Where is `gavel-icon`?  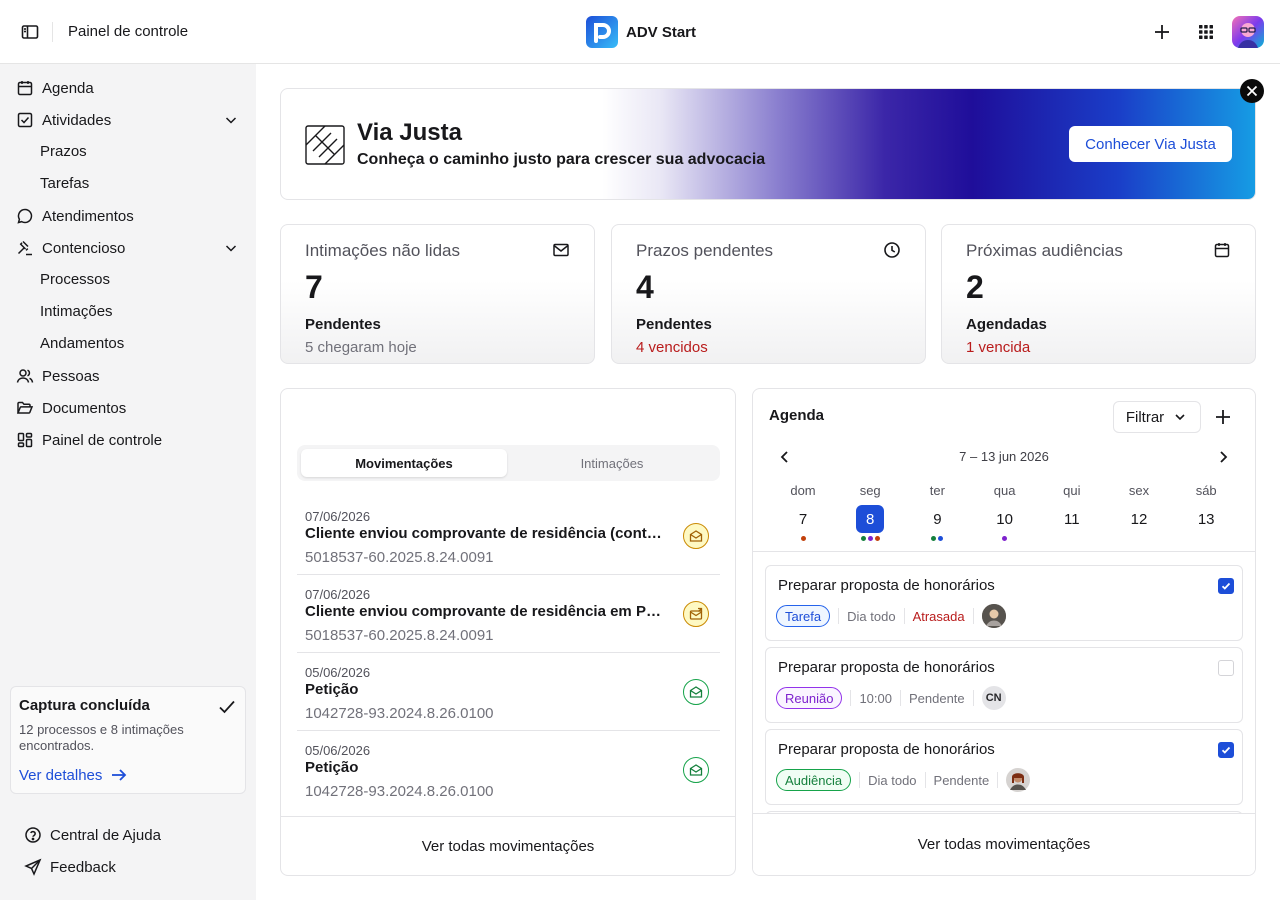
gavel-icon is located at coordinates (25, 248).